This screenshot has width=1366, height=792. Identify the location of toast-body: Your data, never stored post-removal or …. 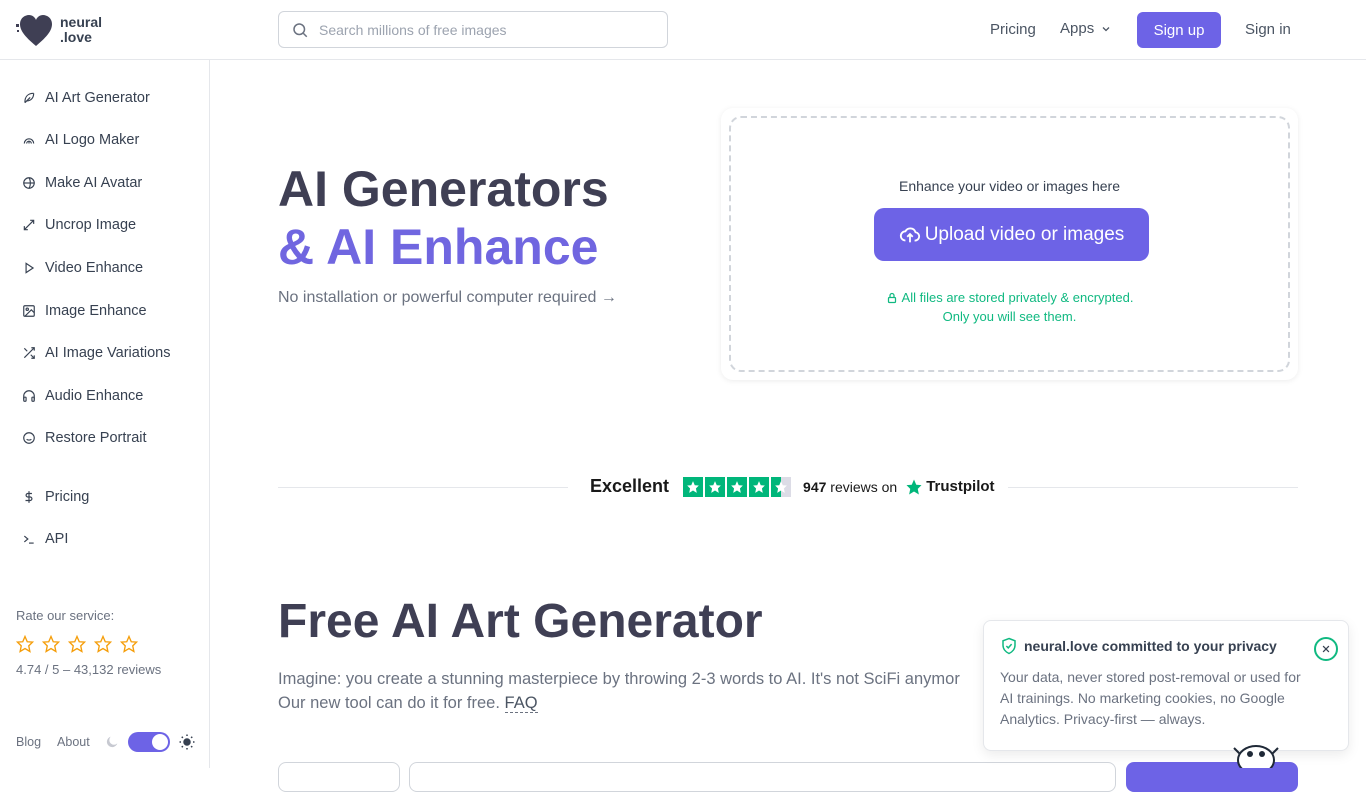
(1150, 698).